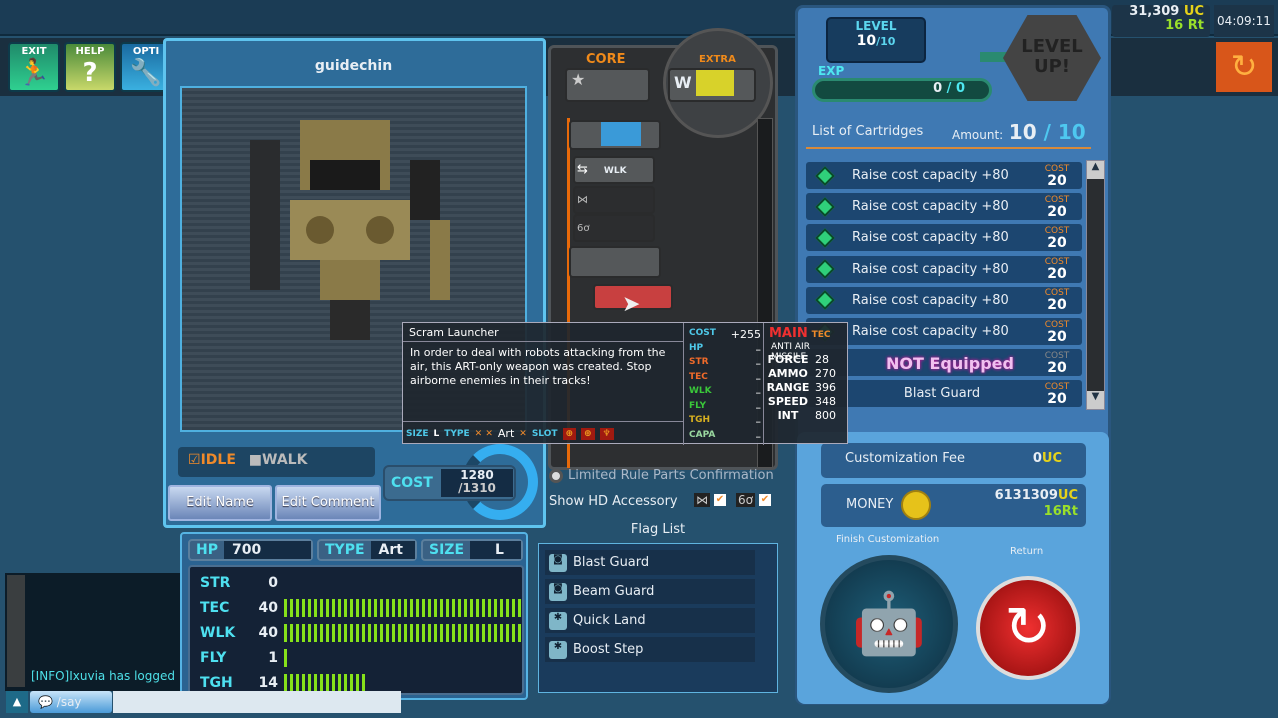 Image resolution: width=1278 pixels, height=718 pixels. I want to click on stat-row-tec: TEC 40, so click(362, 608).